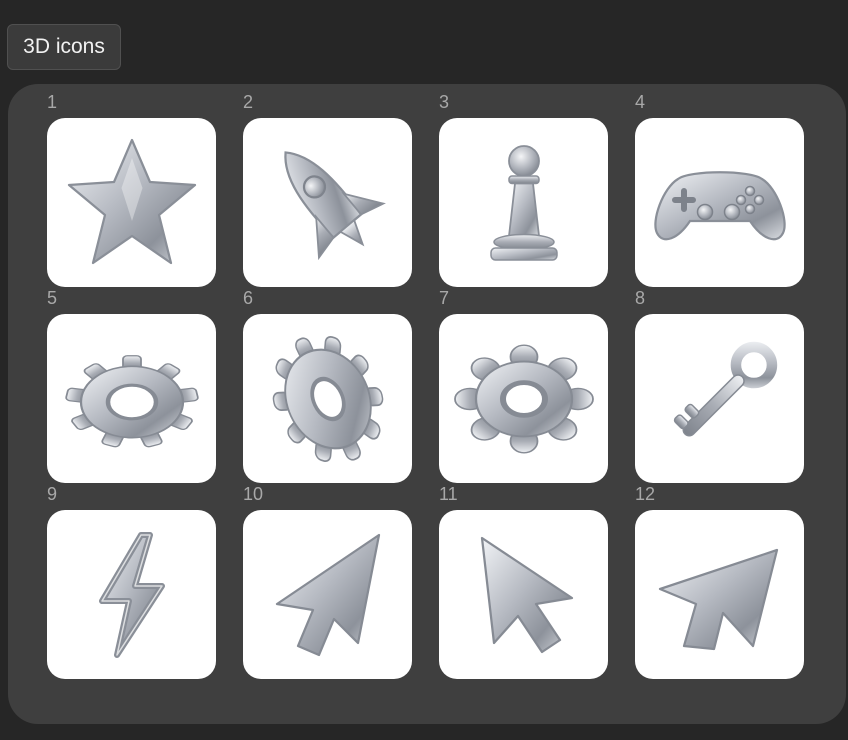 This screenshot has height=740, width=848. I want to click on icon-cell: 5, so click(131, 386).